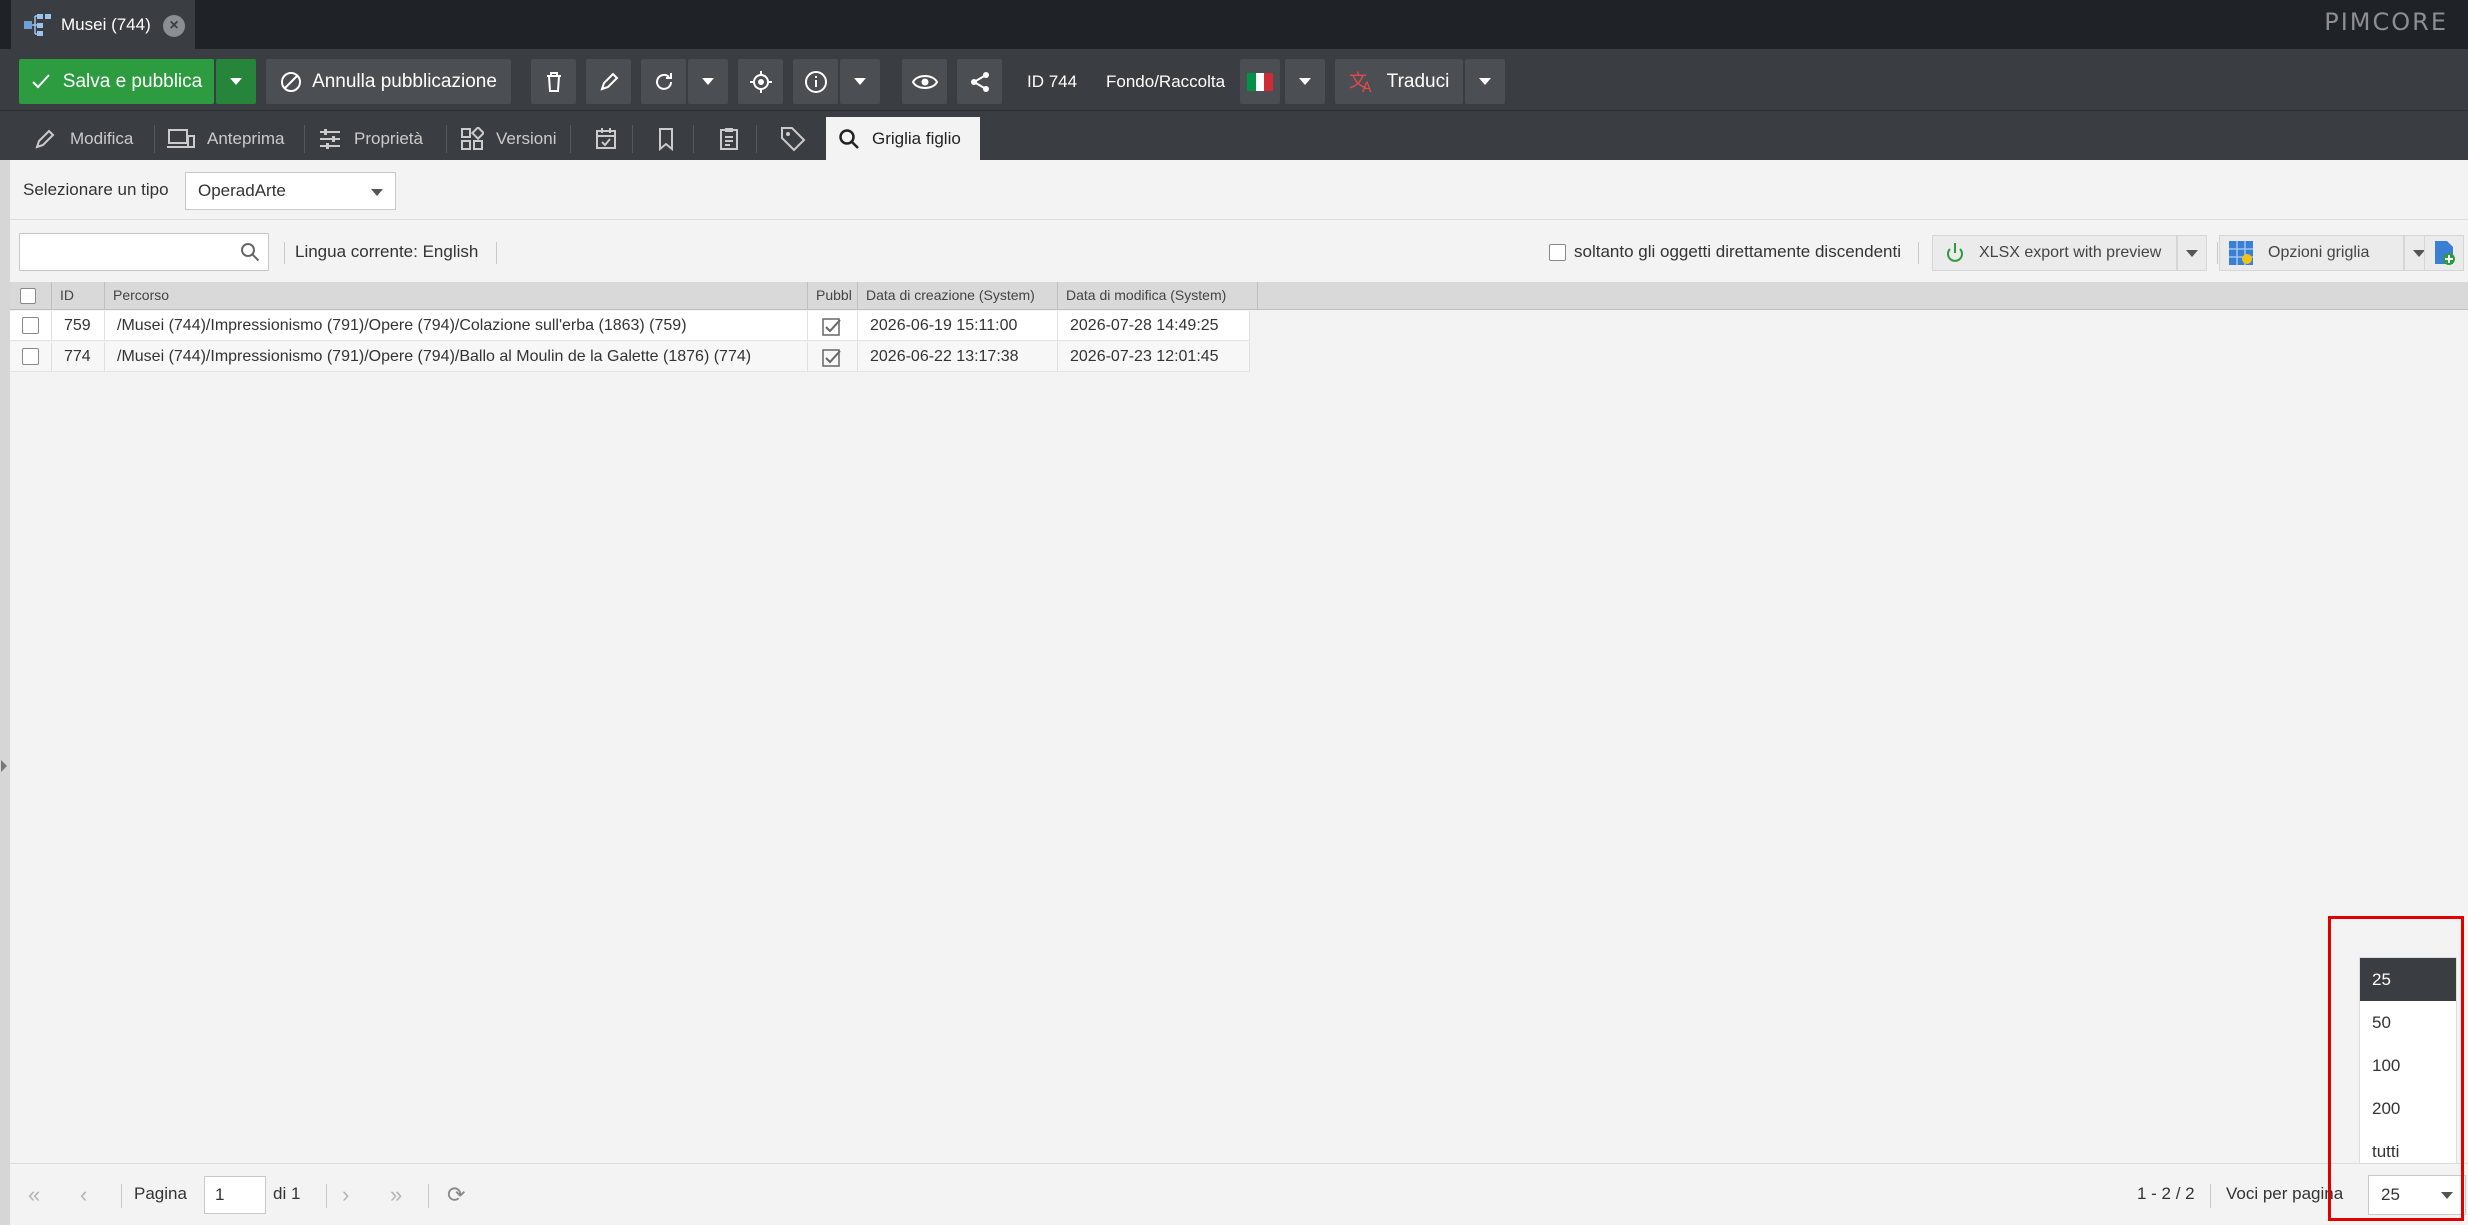  I want to click on tag-icon, so click(793, 139).